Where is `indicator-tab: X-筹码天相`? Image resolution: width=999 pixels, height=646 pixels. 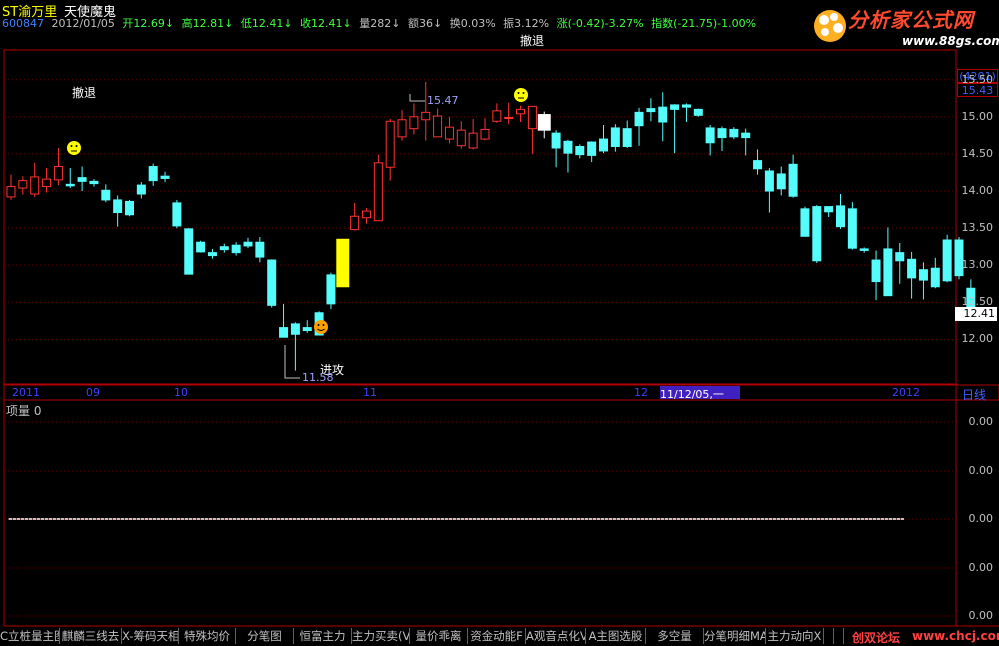
indicator-tab: X-筹码天相 is located at coordinates (150, 636).